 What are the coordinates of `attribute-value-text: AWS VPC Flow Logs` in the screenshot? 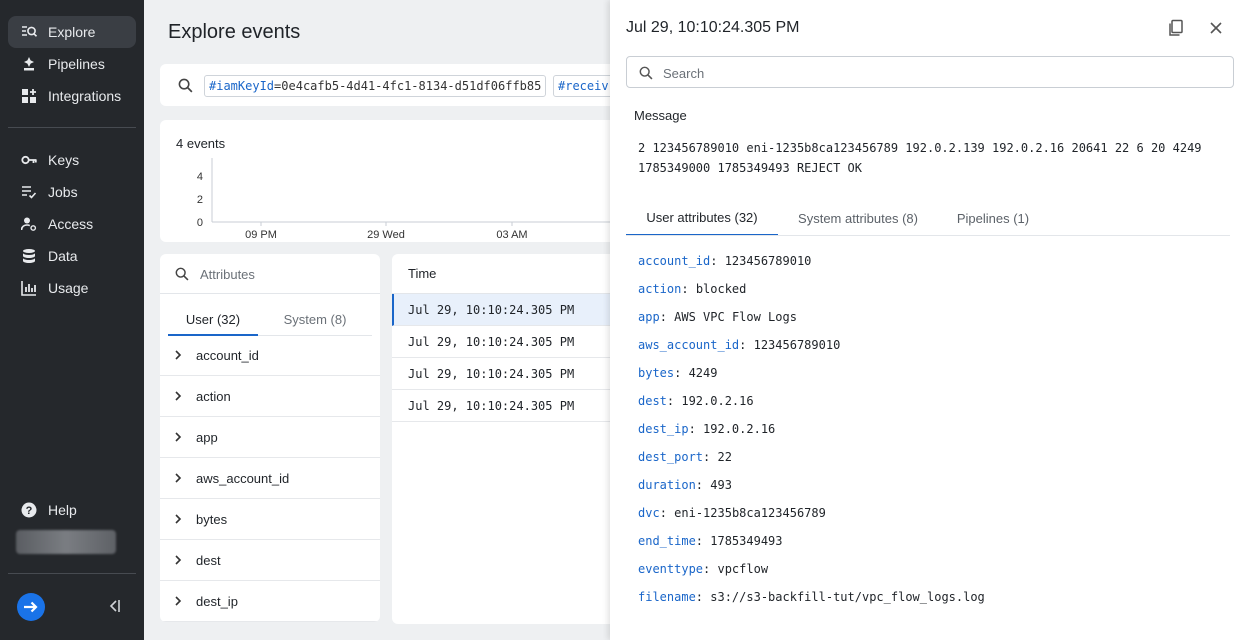 It's located at (735, 317).